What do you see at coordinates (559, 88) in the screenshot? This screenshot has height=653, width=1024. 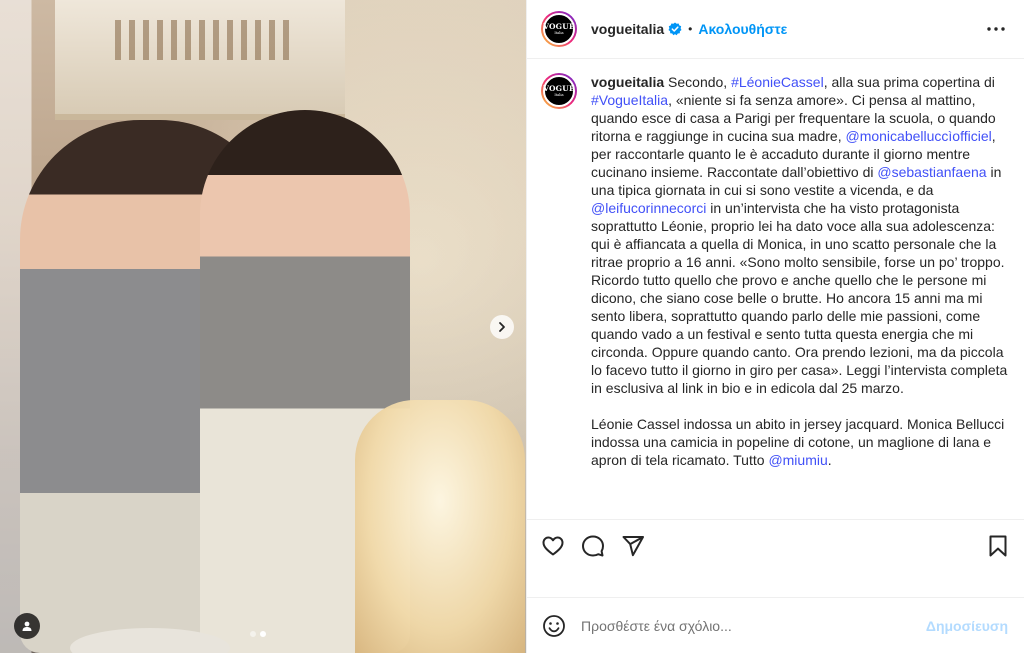 I see `caption-avatar-logo-text: VOGUE` at bounding box center [559, 88].